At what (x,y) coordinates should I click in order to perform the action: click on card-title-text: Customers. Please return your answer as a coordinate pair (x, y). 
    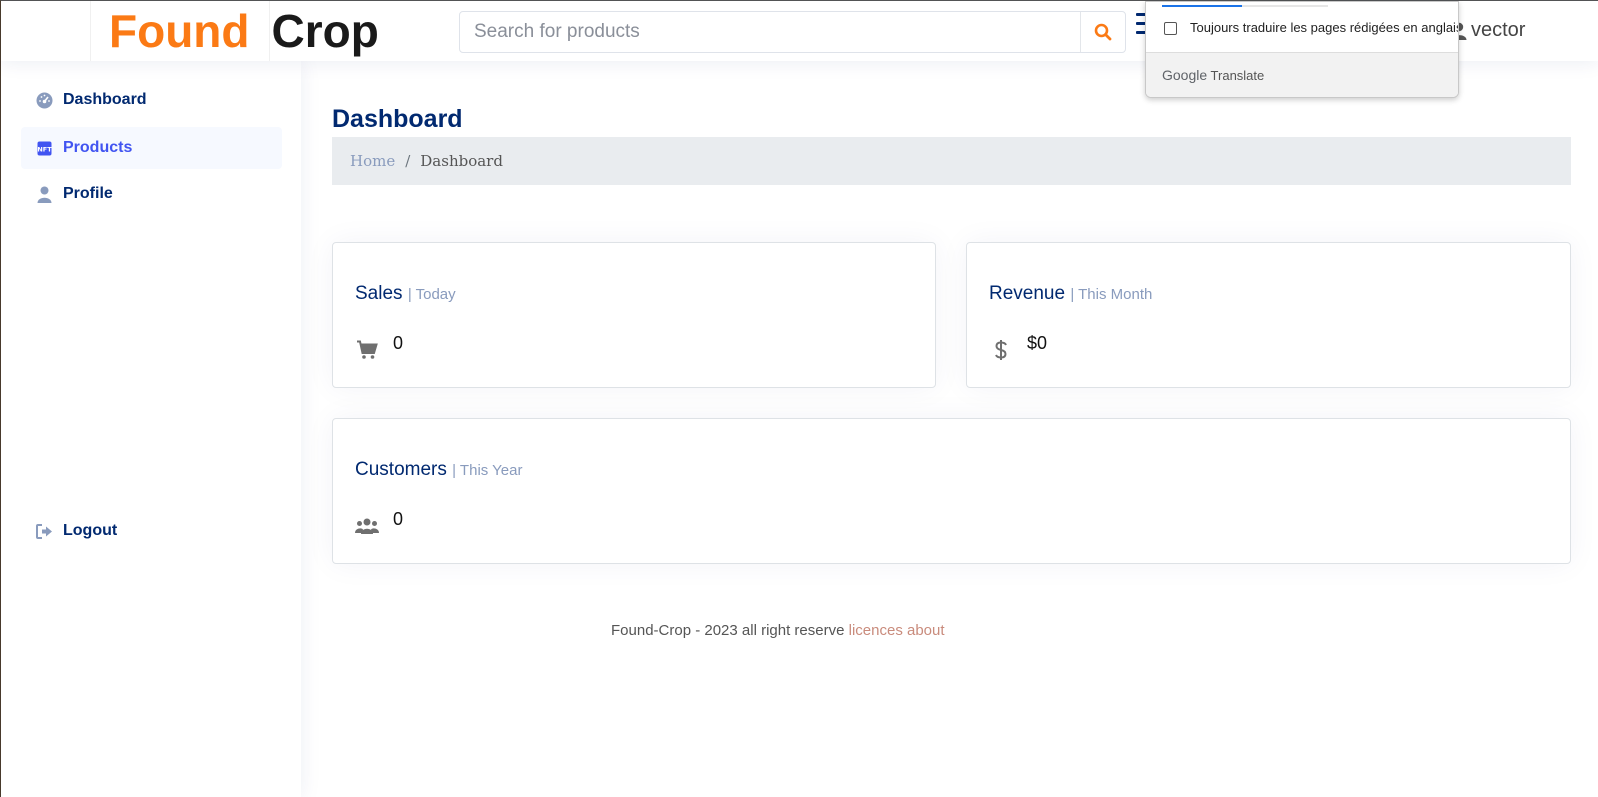
    Looking at the image, I should click on (401, 469).